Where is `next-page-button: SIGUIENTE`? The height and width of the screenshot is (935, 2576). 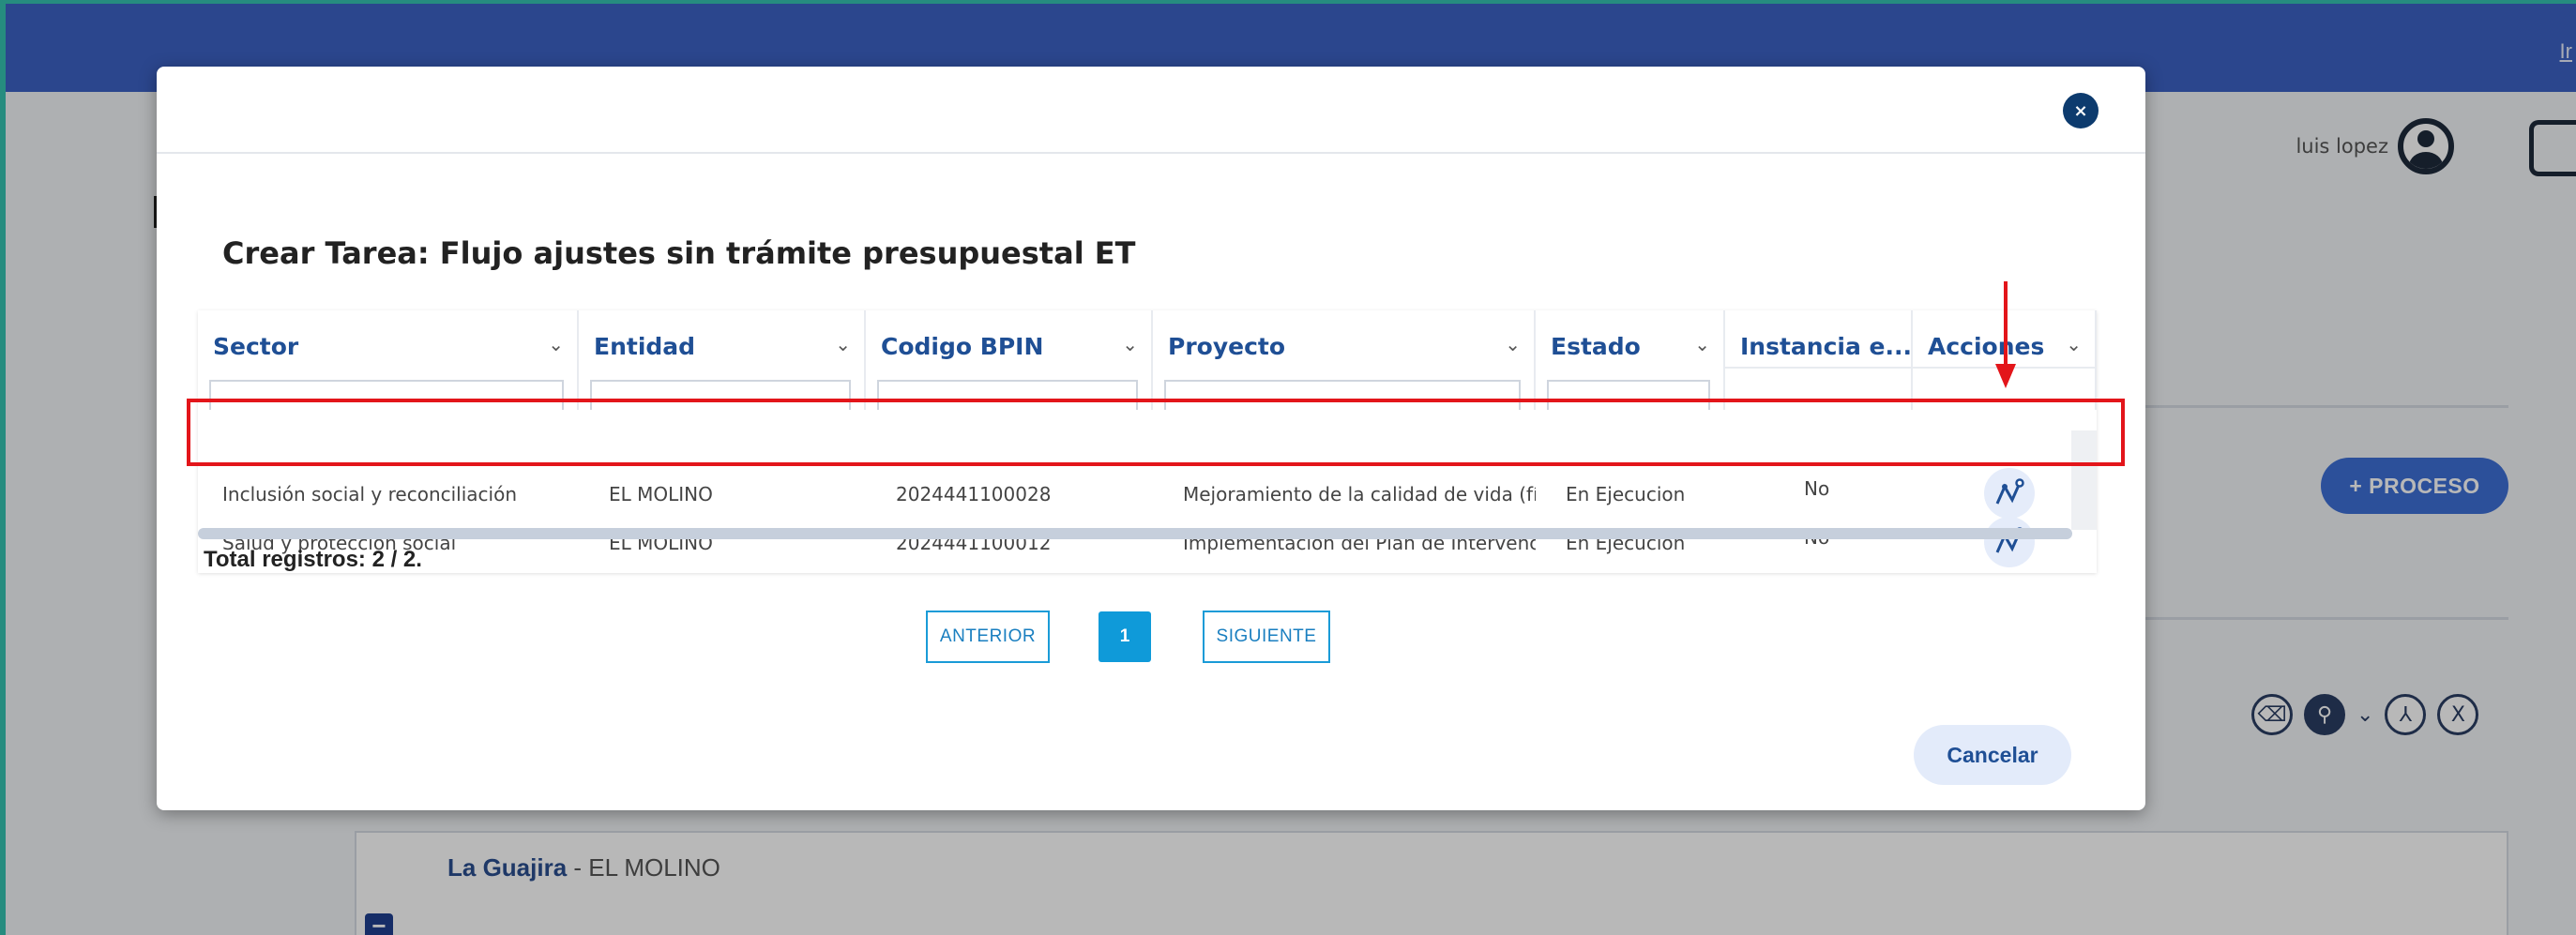
next-page-button: SIGUIENTE is located at coordinates (1266, 637).